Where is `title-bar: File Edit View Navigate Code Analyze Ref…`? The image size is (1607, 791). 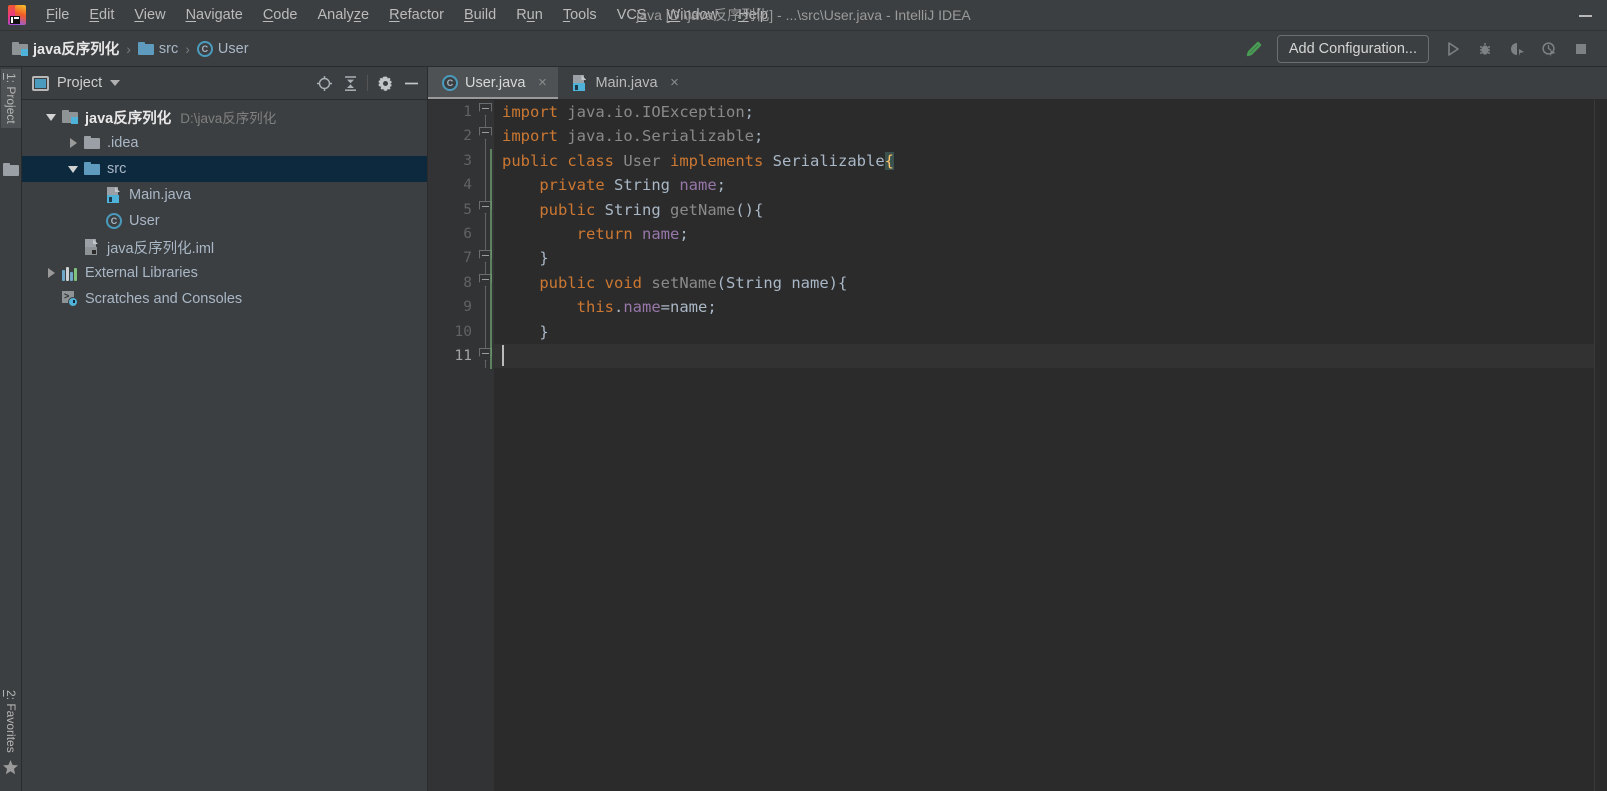 title-bar: File Edit View Navigate Code Analyze Ref… is located at coordinates (803, 15).